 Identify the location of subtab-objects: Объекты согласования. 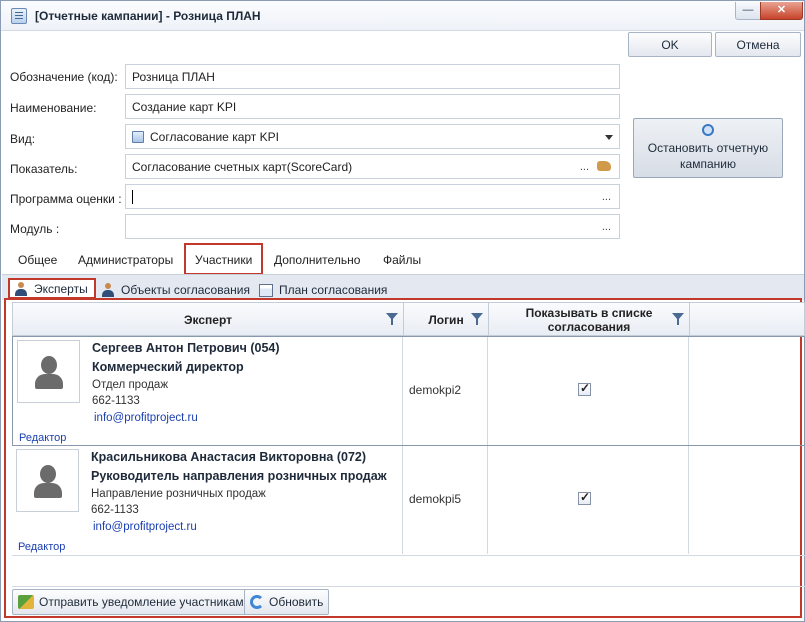
(176, 288).